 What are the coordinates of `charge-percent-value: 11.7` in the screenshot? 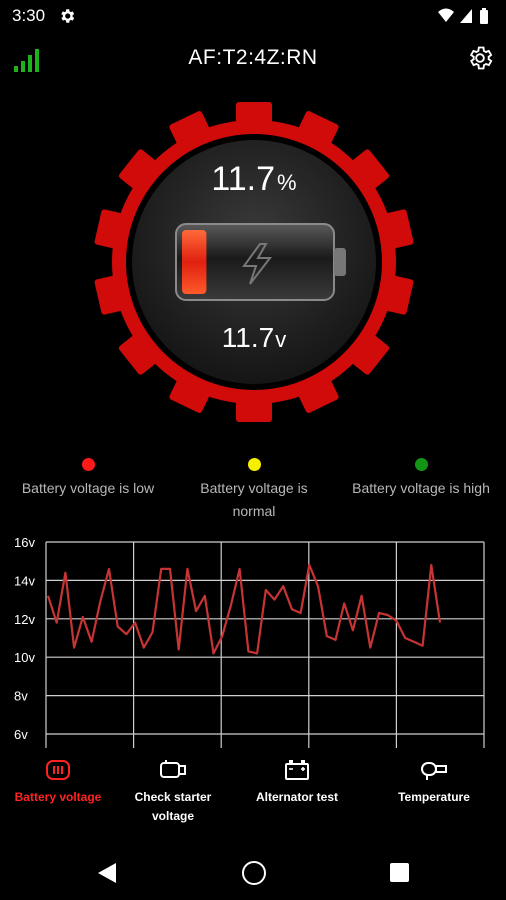 It's located at (243, 179).